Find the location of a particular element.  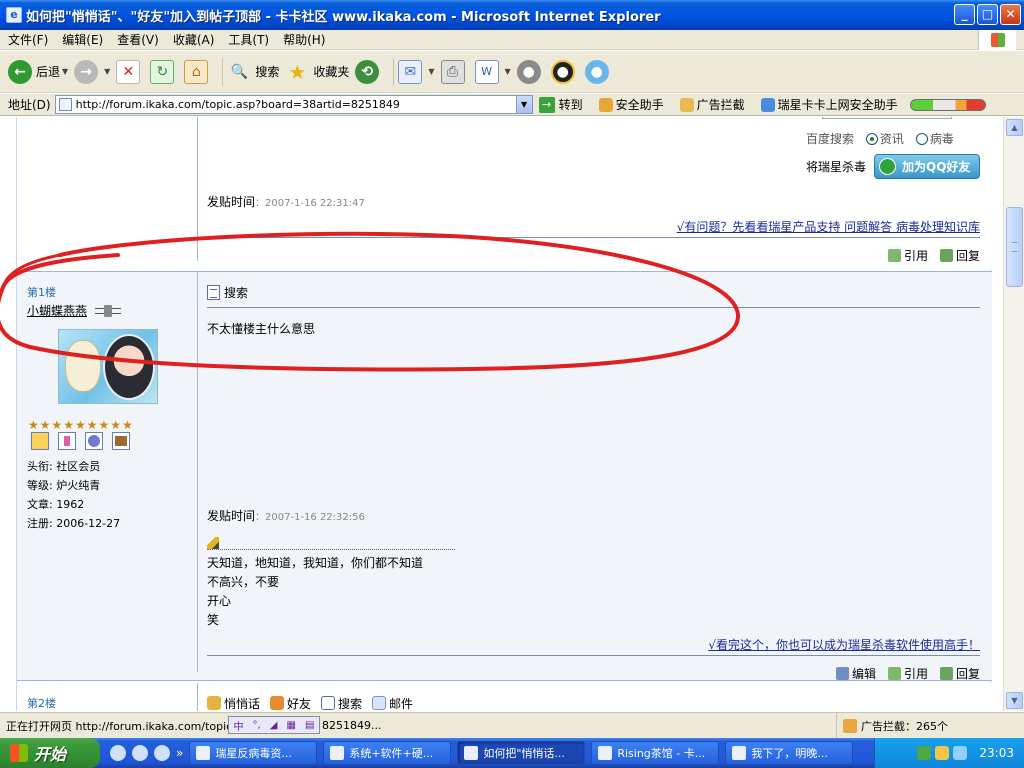

rising-support-link: √有问题？先看看瑞星产品支持 问题解答 病毒处理知识库 is located at coordinates (593, 228).